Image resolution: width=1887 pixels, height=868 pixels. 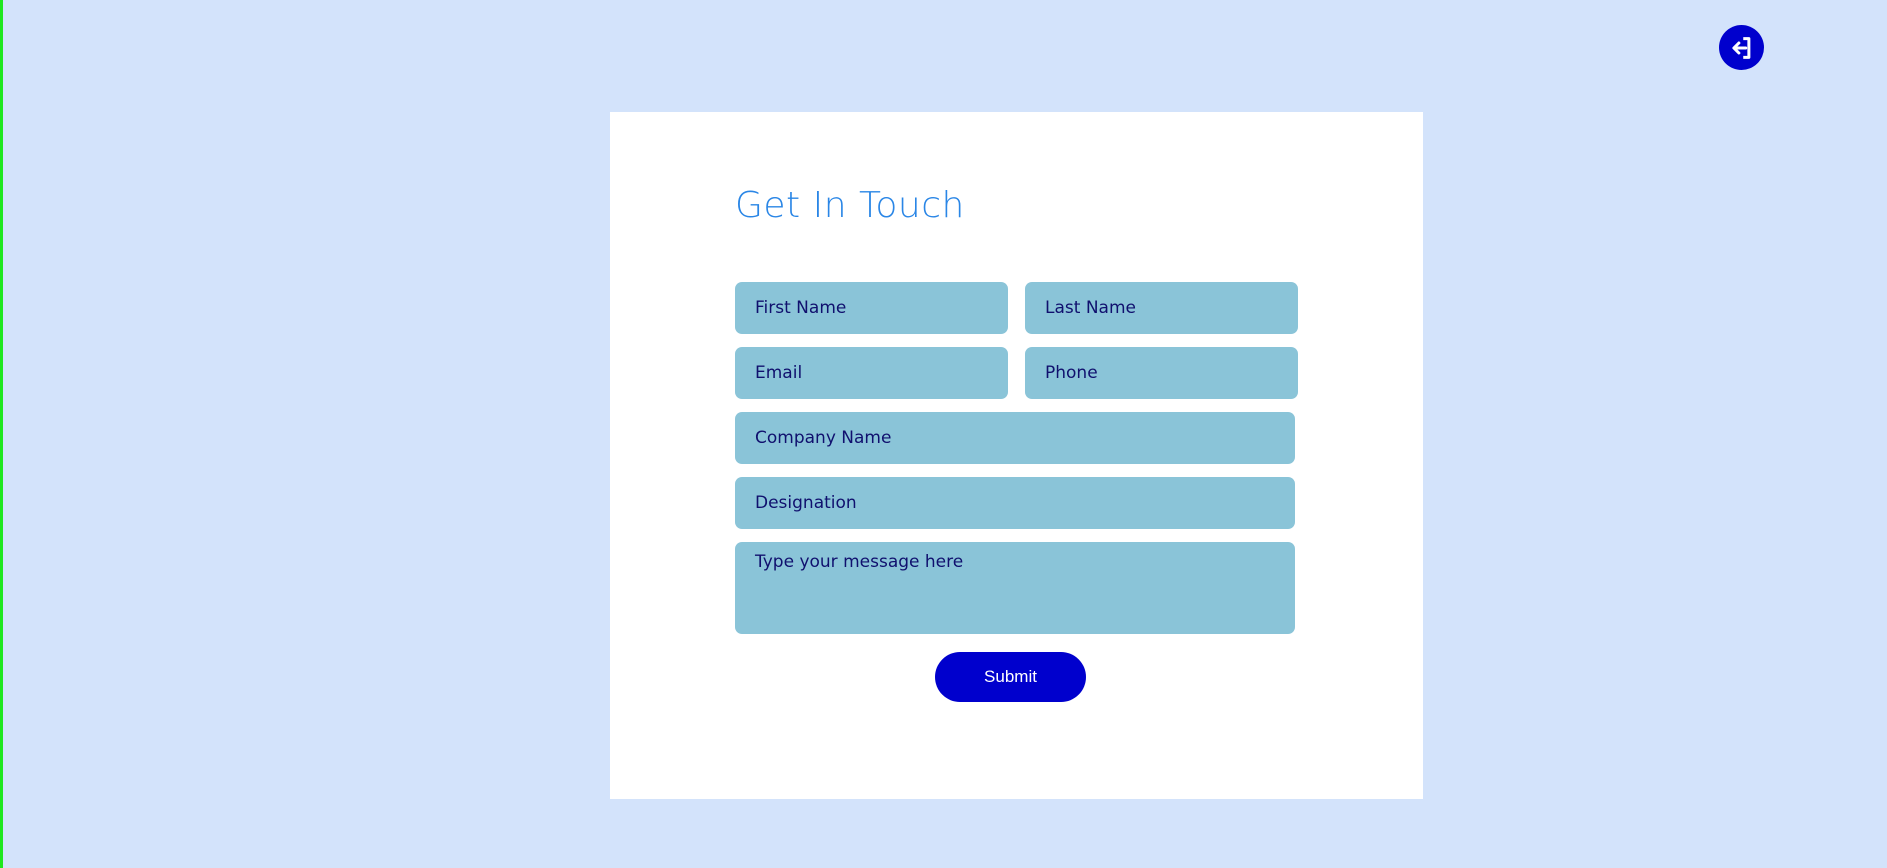 I want to click on company-name-input, so click(x=1015, y=438).